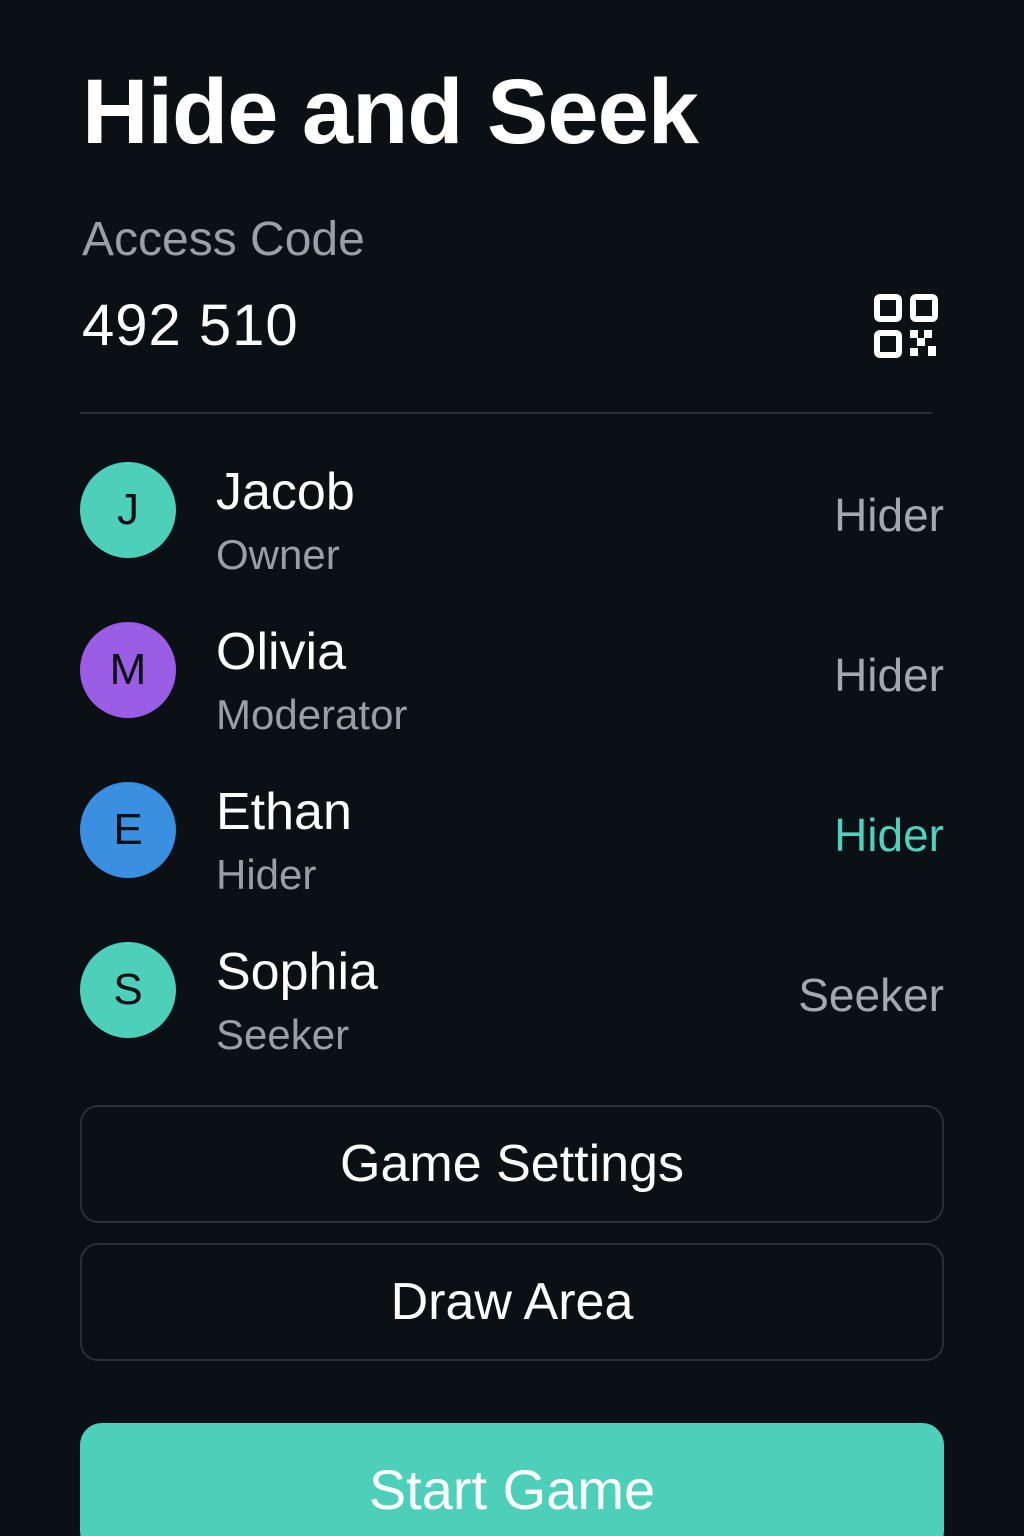 This screenshot has height=1536, width=1024. What do you see at coordinates (512, 1164) in the screenshot?
I see `game-settings-button: Game Settings` at bounding box center [512, 1164].